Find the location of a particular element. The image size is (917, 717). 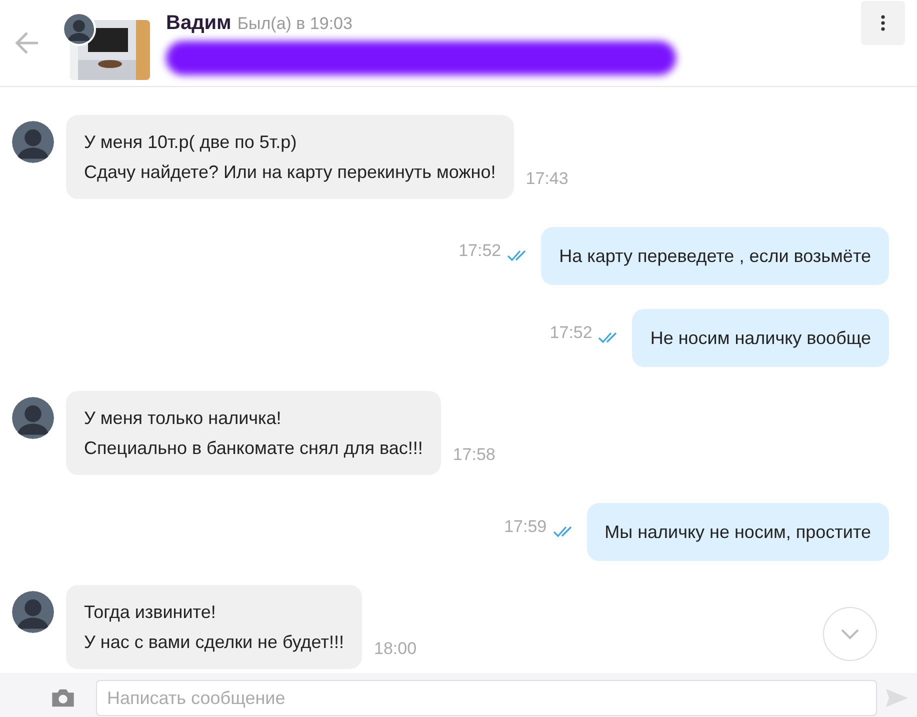

last-seen: Был(а) в 19:03 is located at coordinates (294, 24).